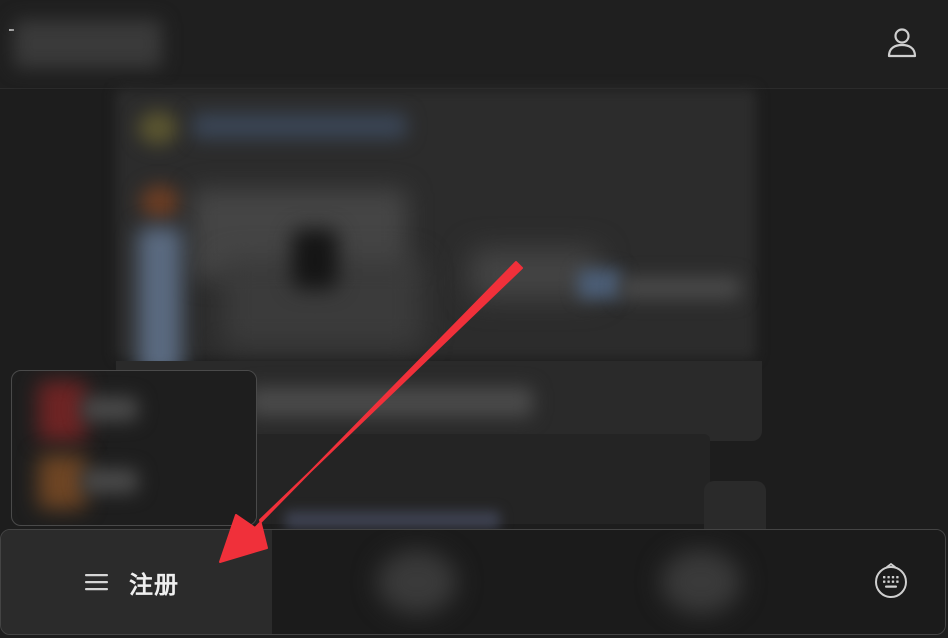 The image size is (948, 638). I want to click on blurred-side-panel, so click(134, 448).